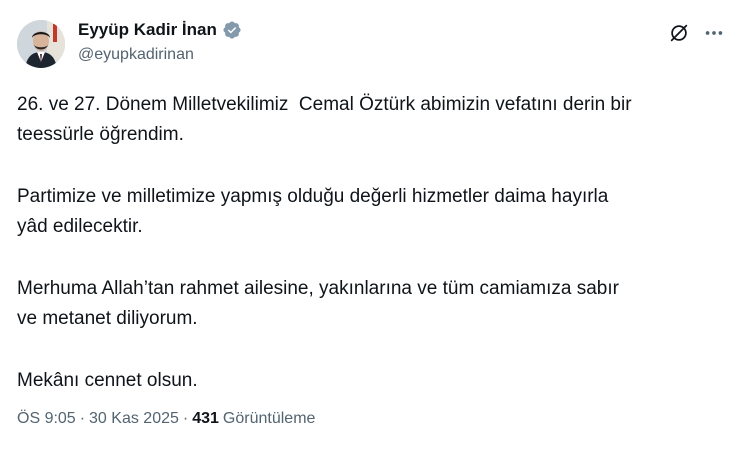 The width and height of the screenshot is (747, 453). I want to click on views-count: 431, so click(205, 419).